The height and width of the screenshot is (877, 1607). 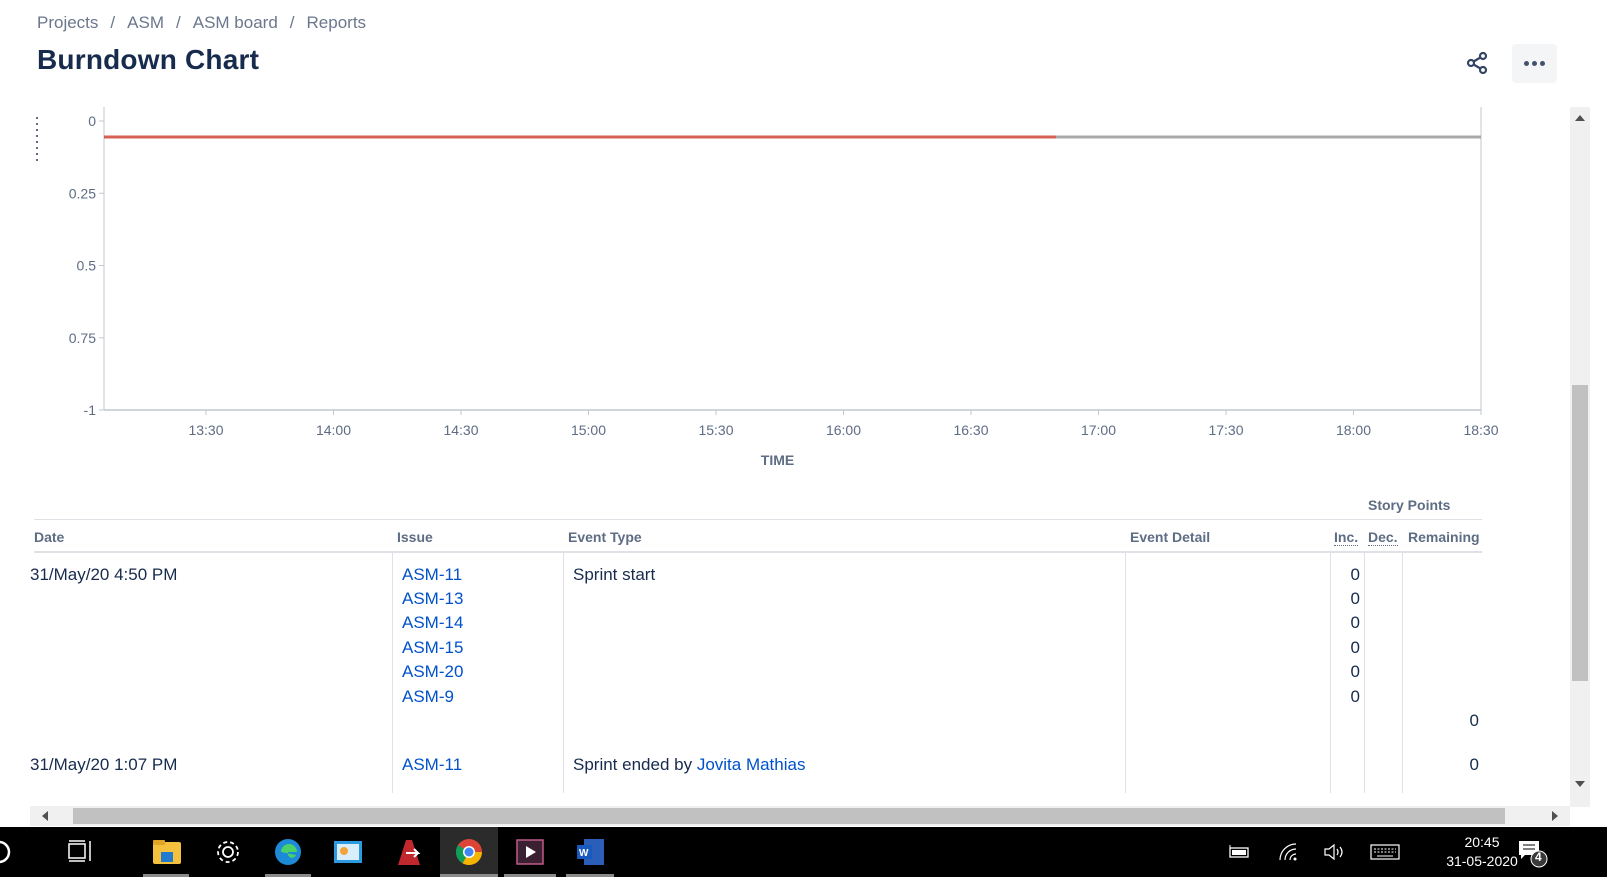 What do you see at coordinates (751, 764) in the screenshot?
I see `user-link: Jovita Mathias` at bounding box center [751, 764].